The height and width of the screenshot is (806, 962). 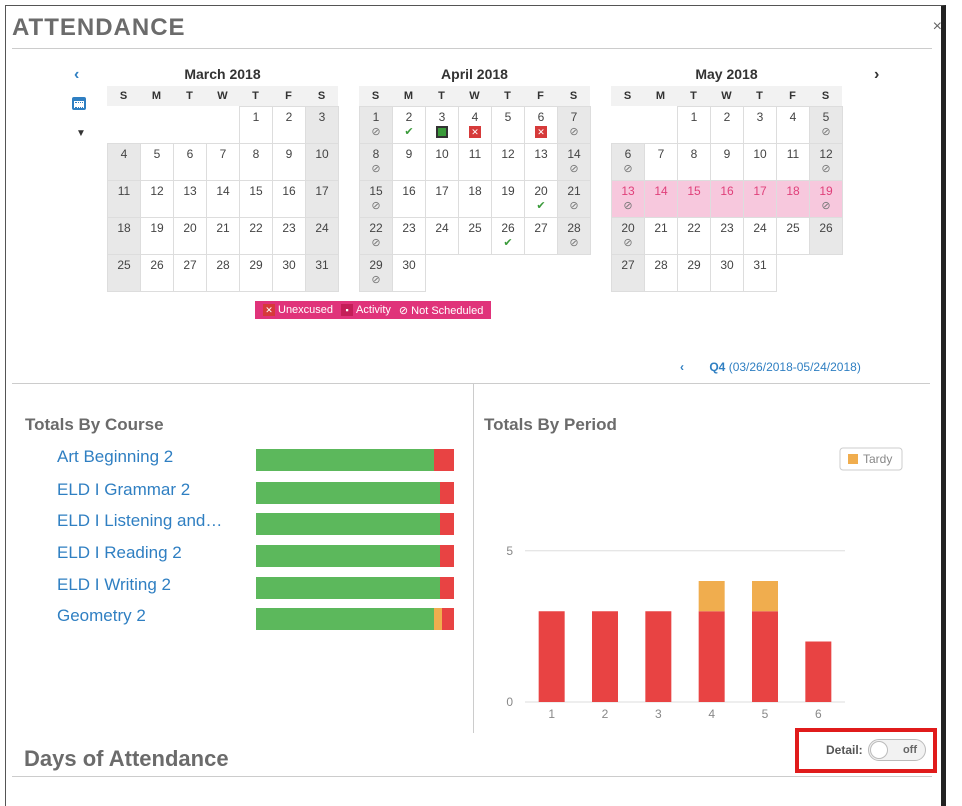 I want to click on day-cell: 4, so click(x=124, y=162).